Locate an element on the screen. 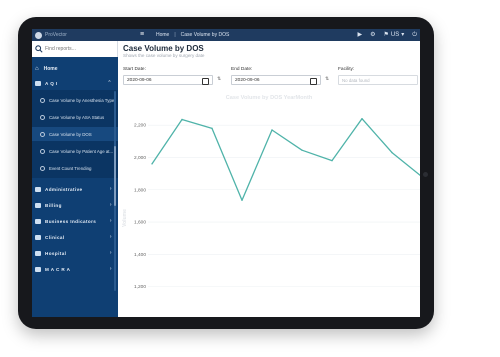 This screenshot has width=500, height=357. y-tick-label: 1,400 is located at coordinates (140, 255).